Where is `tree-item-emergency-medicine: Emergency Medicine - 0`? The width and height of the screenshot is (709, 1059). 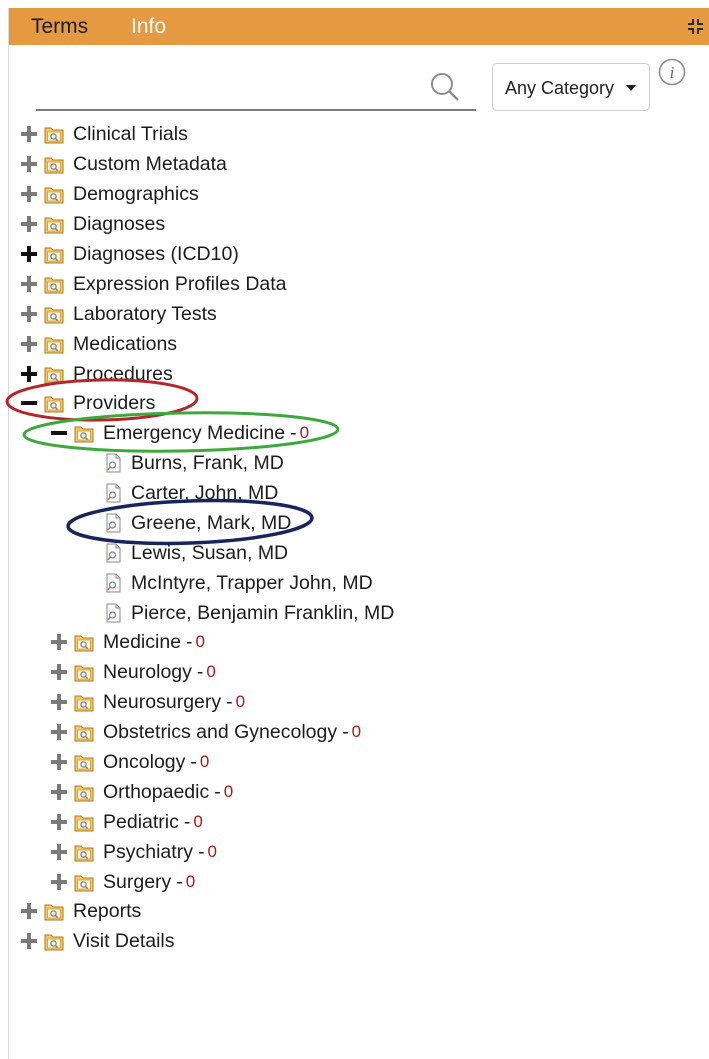
tree-item-emergency-medicine: Emergency Medicine - 0 is located at coordinates (179, 433).